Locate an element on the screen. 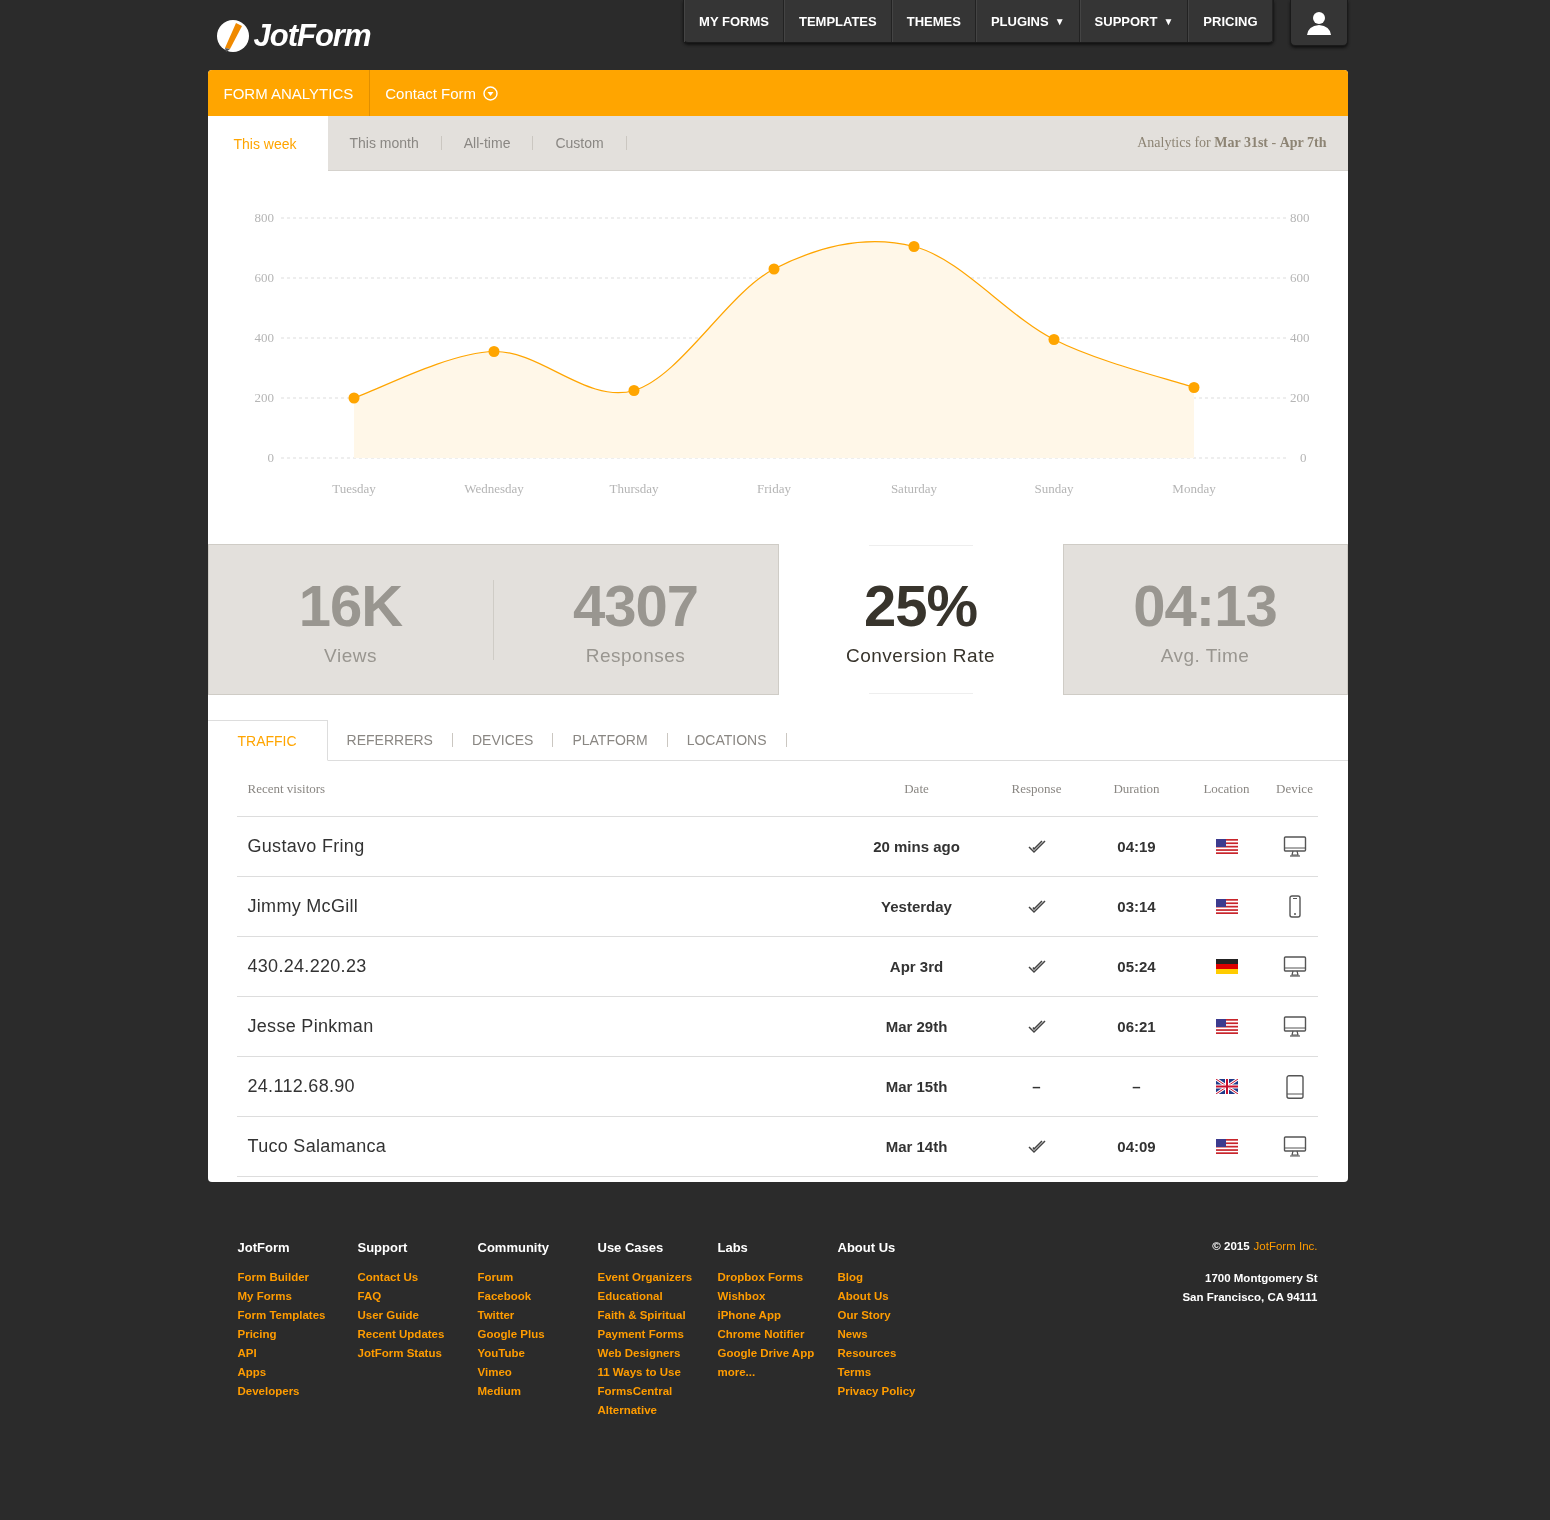 The height and width of the screenshot is (1520, 1550). footer-link: Alternative is located at coordinates (657, 1410).